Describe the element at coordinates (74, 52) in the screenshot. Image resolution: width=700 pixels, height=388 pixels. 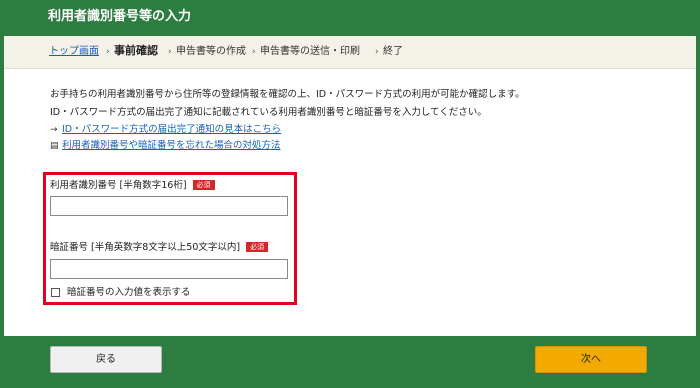
I see `breadcrumb-home-link: トップ画面` at that location.